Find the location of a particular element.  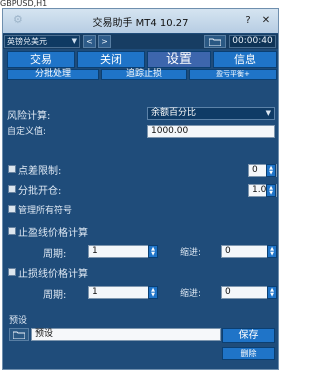

tab-bar: 交易 关闭 设置 信息 分批处理 追踪止损 盈亏平衡+ is located at coordinates (140, 66).